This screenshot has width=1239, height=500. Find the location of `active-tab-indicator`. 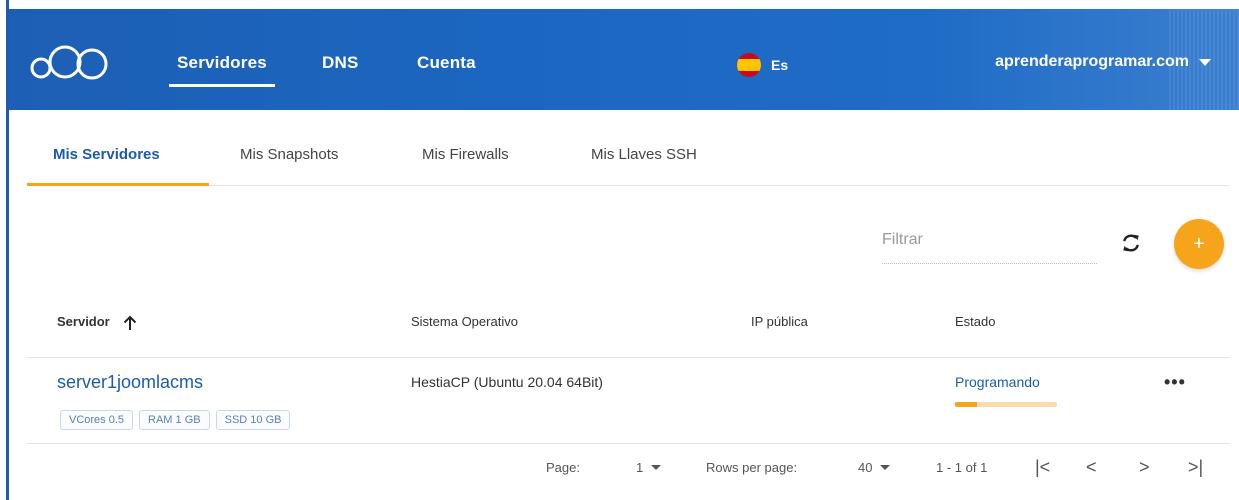

active-tab-indicator is located at coordinates (118, 184).